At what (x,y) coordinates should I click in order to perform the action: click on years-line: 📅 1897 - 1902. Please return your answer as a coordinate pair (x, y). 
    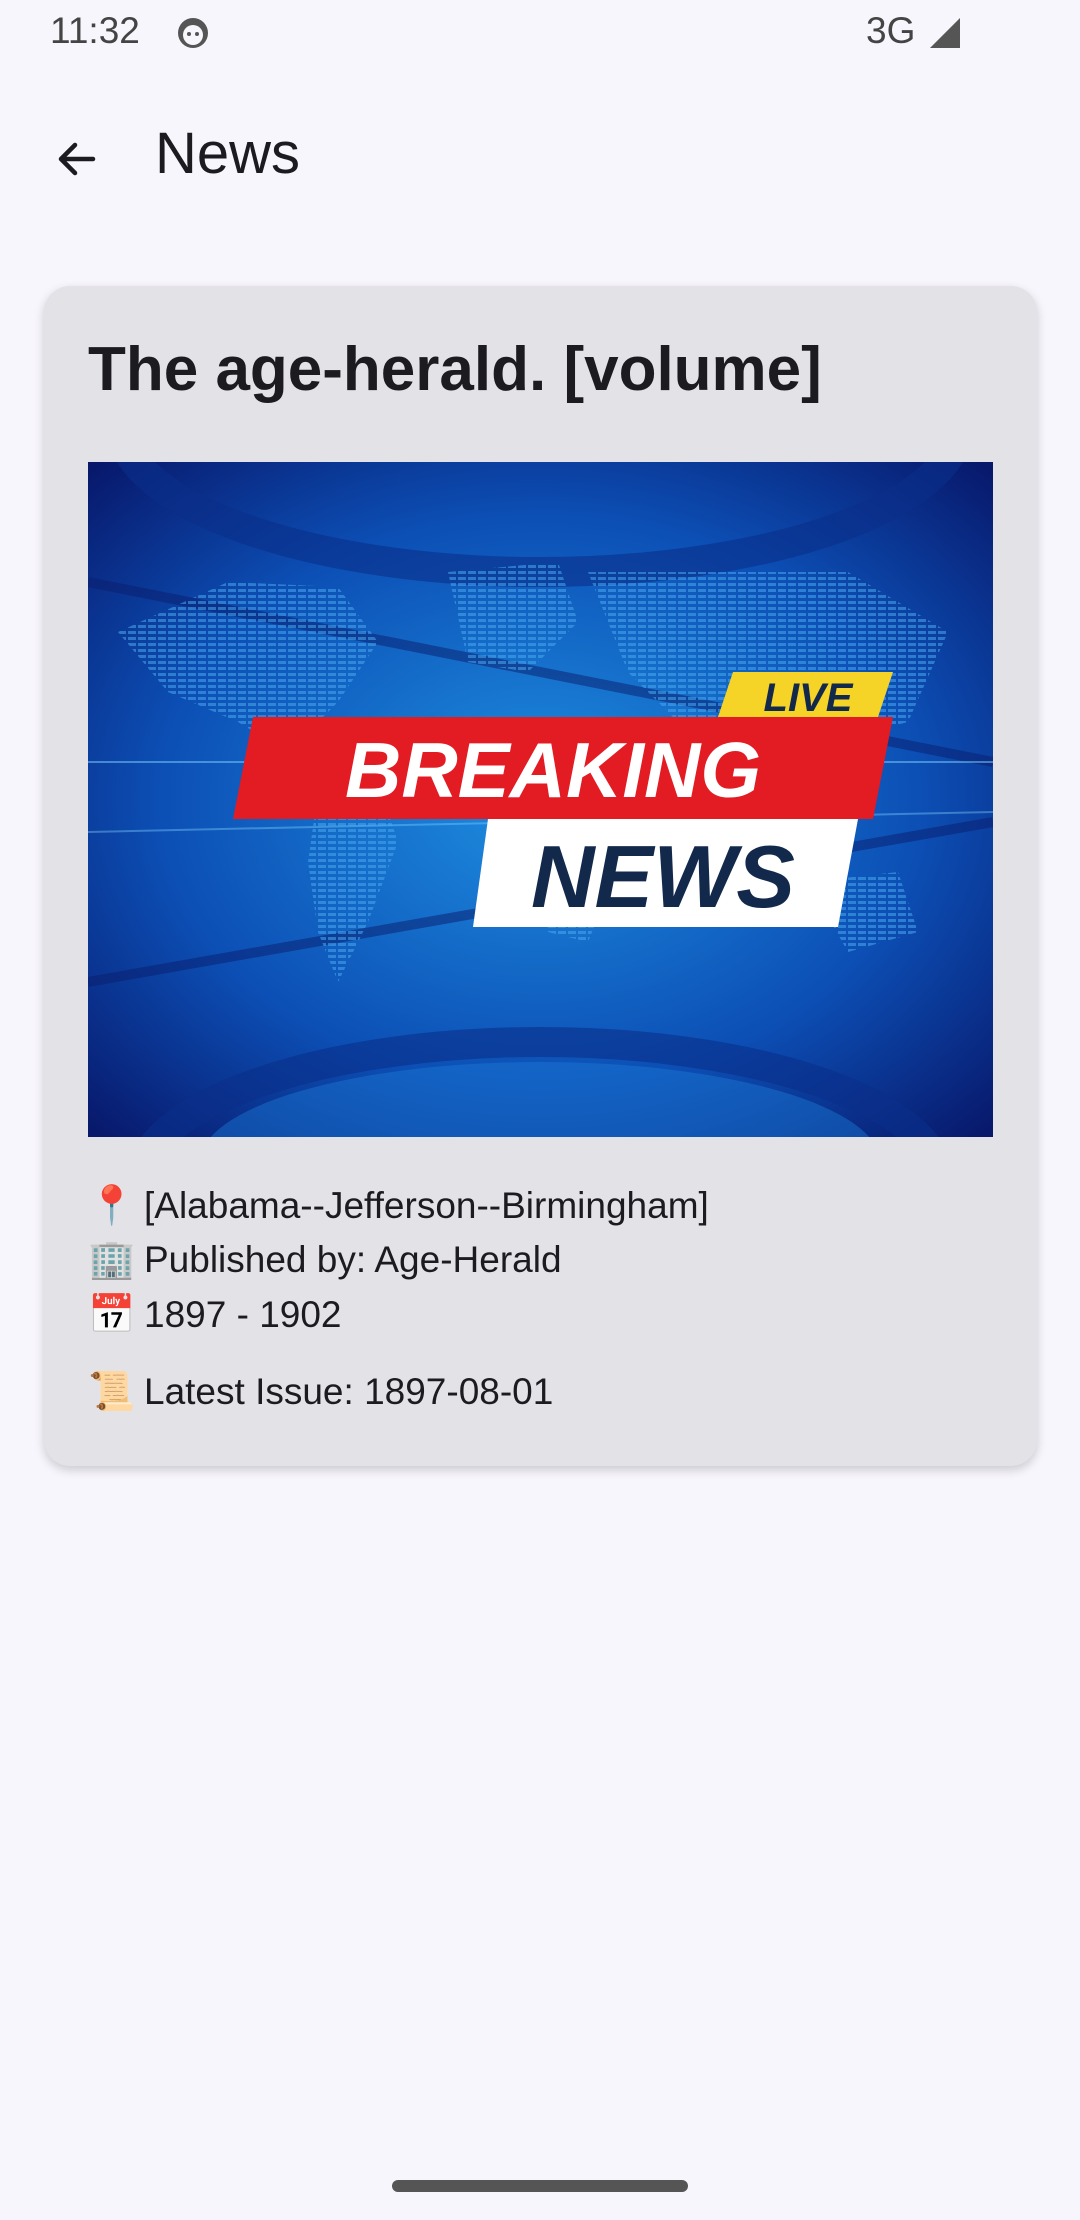
    Looking at the image, I should click on (215, 1315).